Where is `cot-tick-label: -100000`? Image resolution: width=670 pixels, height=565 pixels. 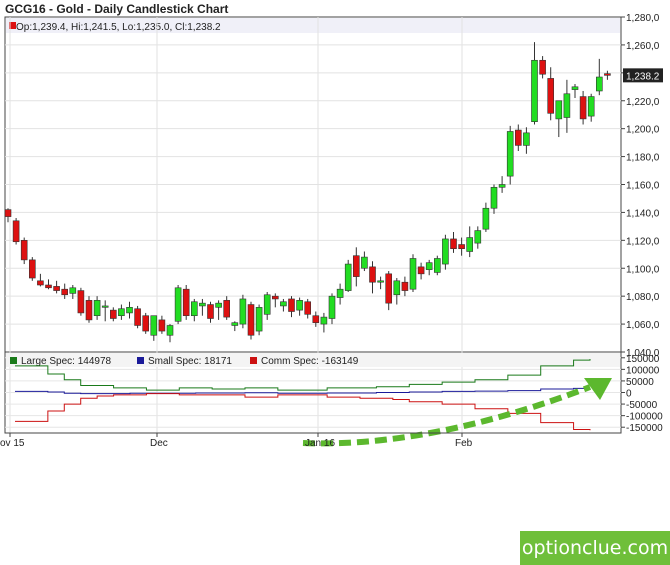 cot-tick-label: -100000 is located at coordinates (644, 417).